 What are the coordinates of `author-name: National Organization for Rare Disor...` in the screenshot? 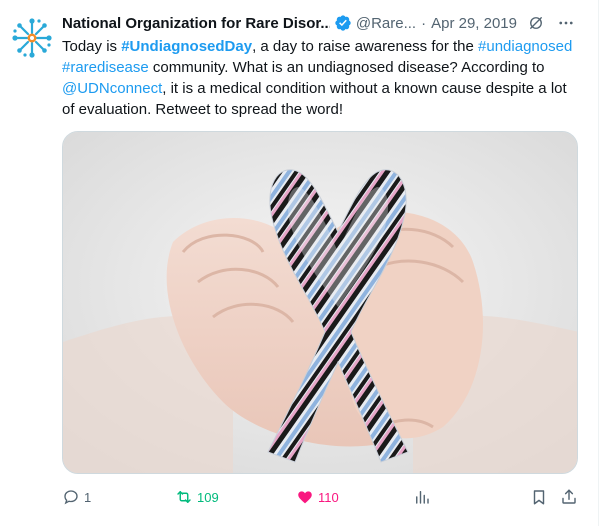 It's located at (196, 23).